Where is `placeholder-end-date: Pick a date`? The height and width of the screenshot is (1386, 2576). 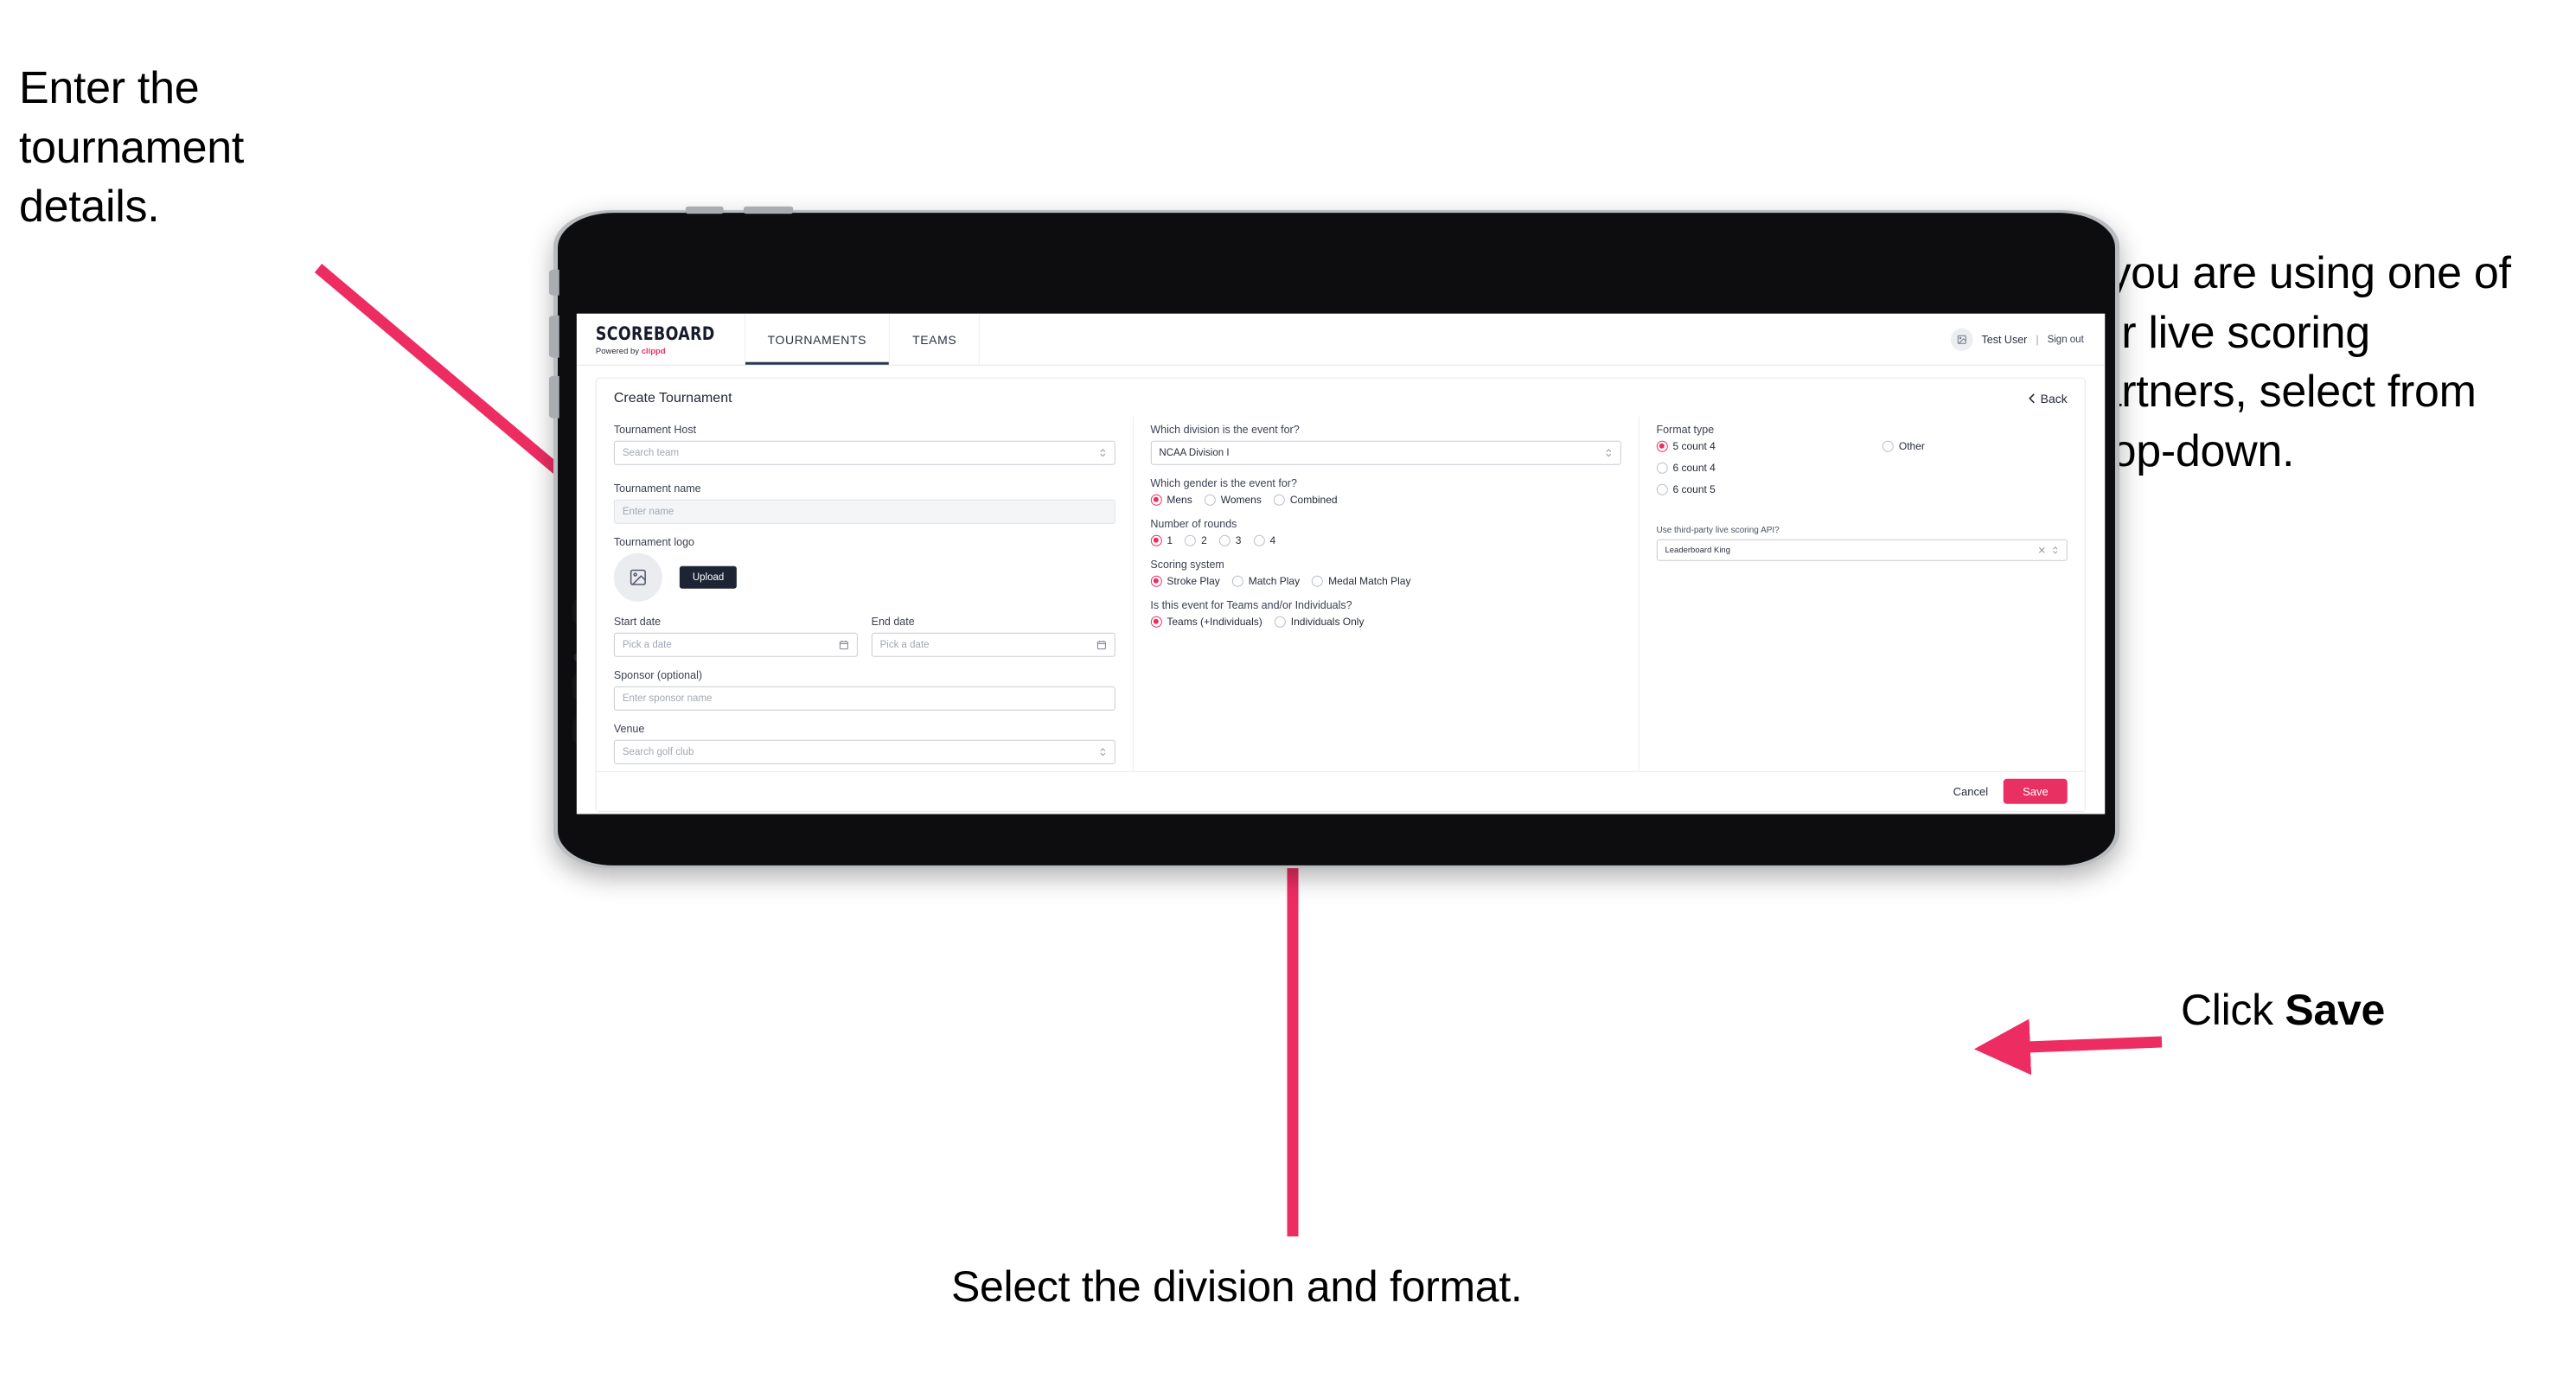 placeholder-end-date: Pick a date is located at coordinates (905, 644).